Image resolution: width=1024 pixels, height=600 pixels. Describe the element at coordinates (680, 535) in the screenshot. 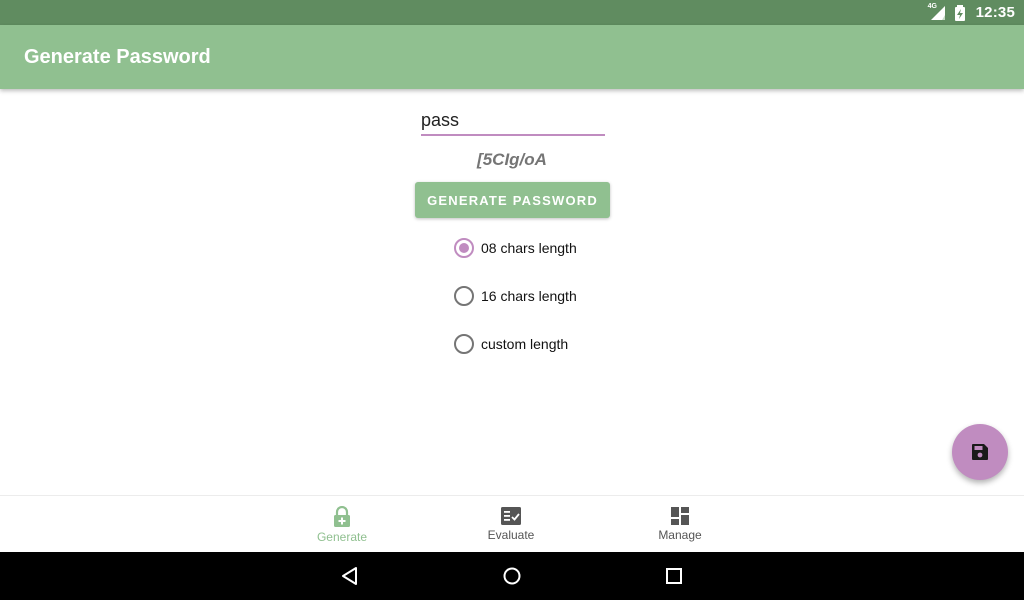

I see `nav-label-manage: Manage` at that location.